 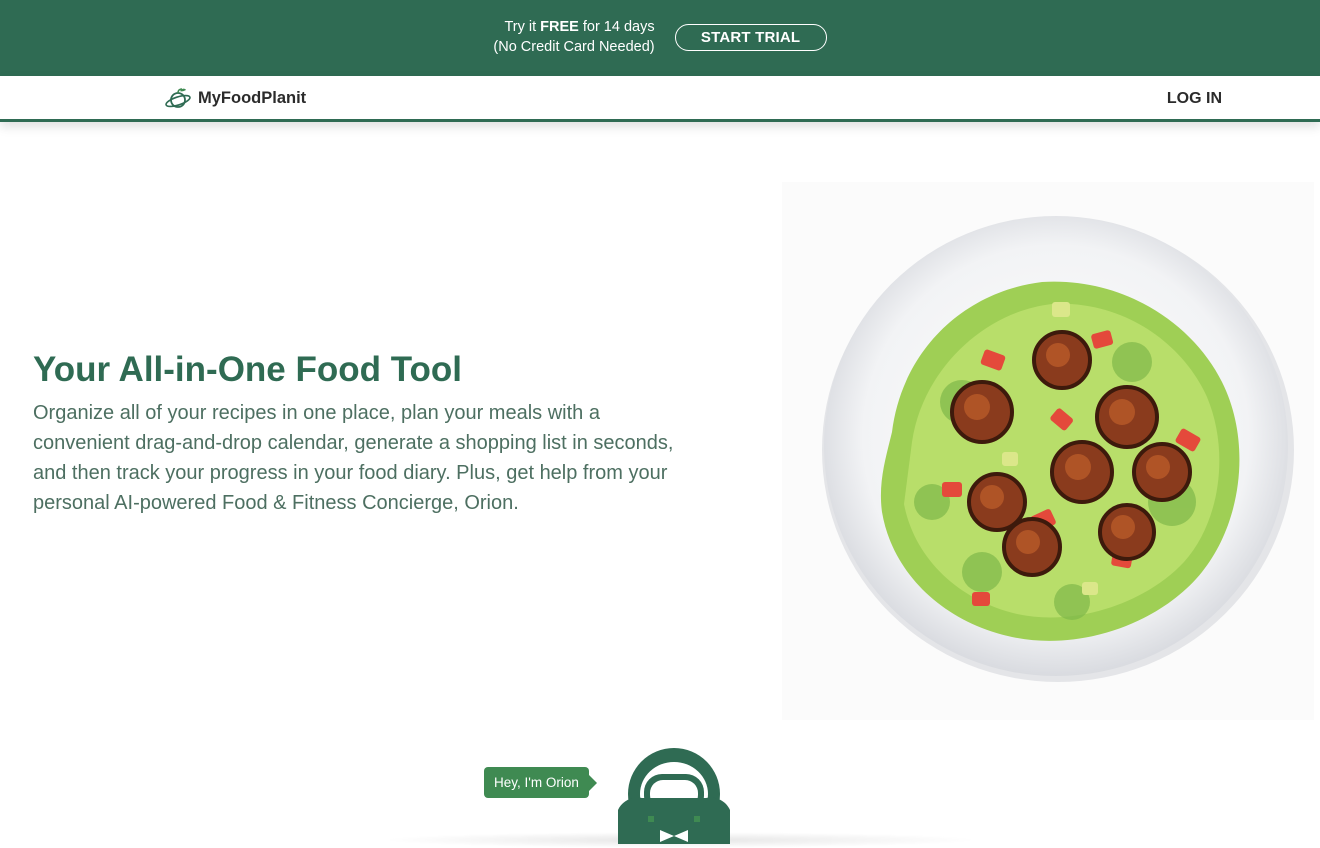 I want to click on promo-line-2: (No Credit Card Needed), so click(x=574, y=47).